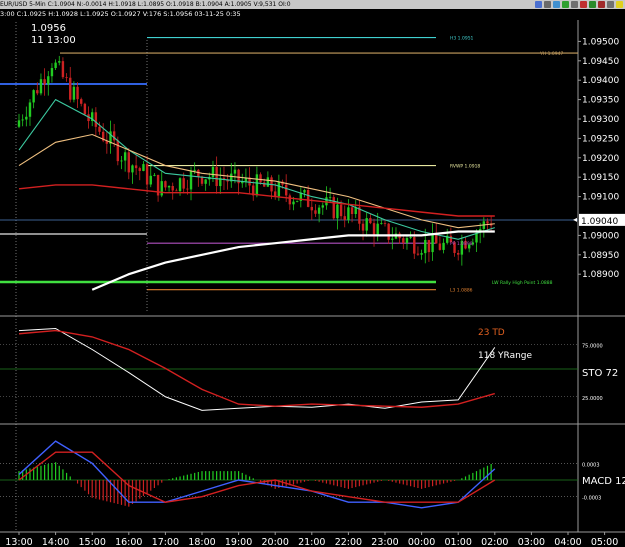  What do you see at coordinates (600, 62) in the screenshot?
I see `price-tick-label: 1.09450` at bounding box center [600, 62].